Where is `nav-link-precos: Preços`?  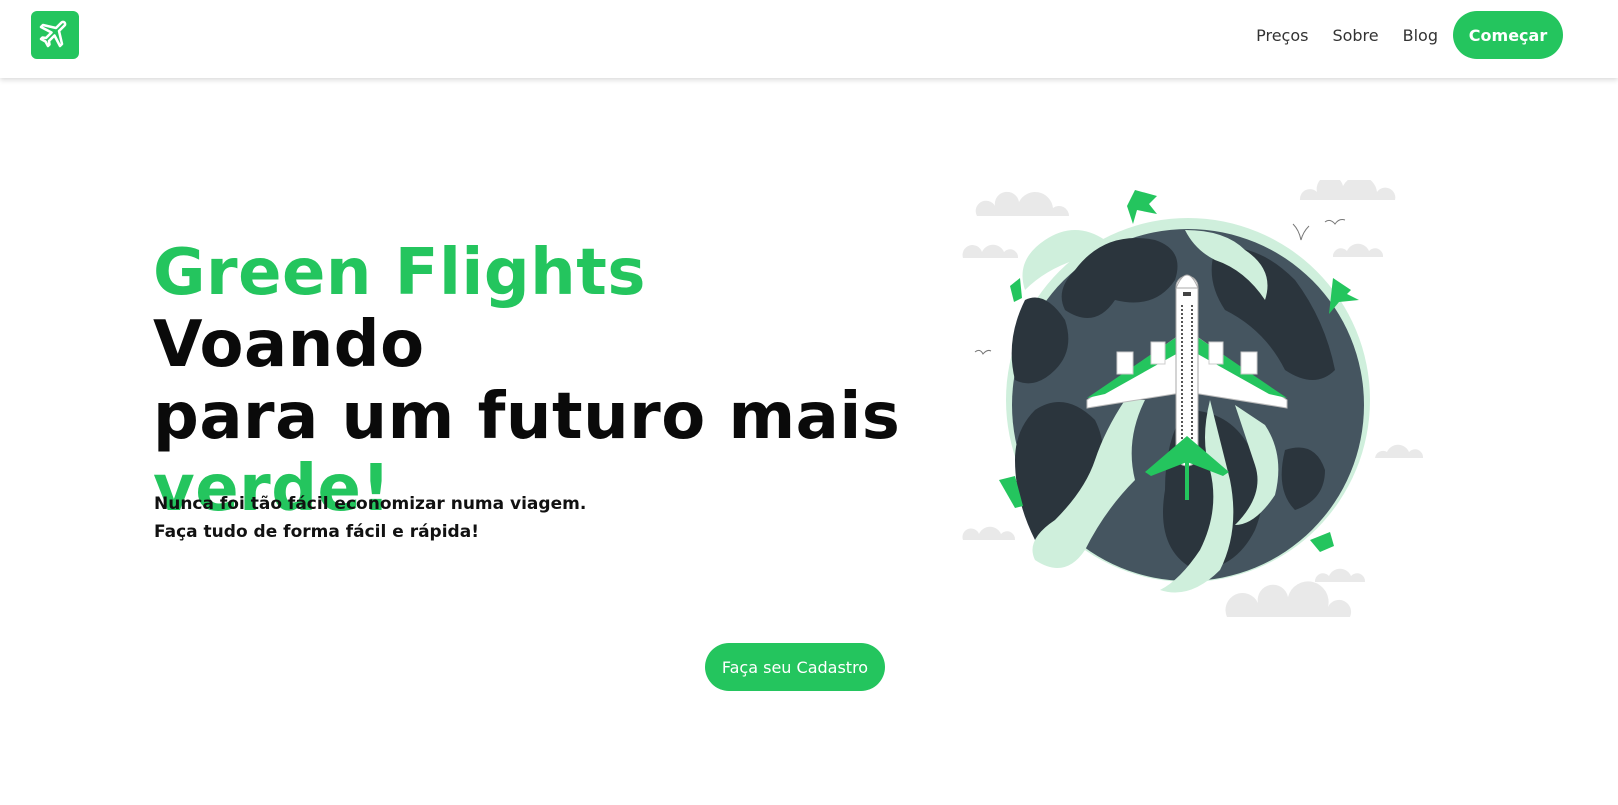 nav-link-precos: Preços is located at coordinates (1282, 35).